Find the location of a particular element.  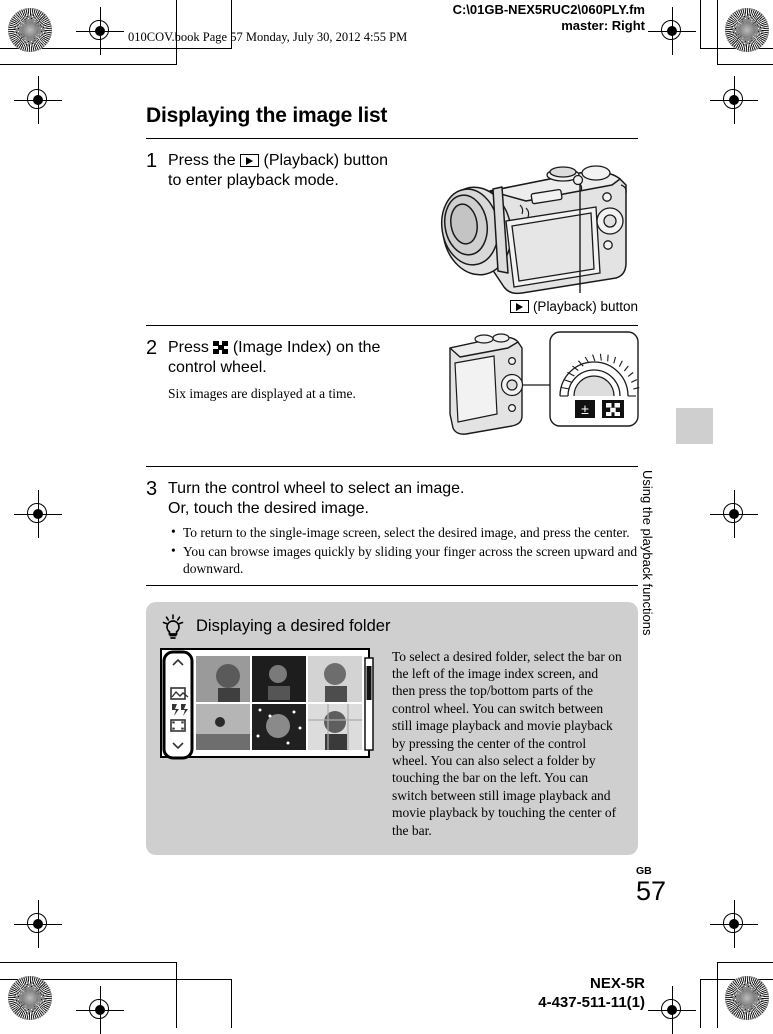

density-target-bottom-left is located at coordinates (30, 998).